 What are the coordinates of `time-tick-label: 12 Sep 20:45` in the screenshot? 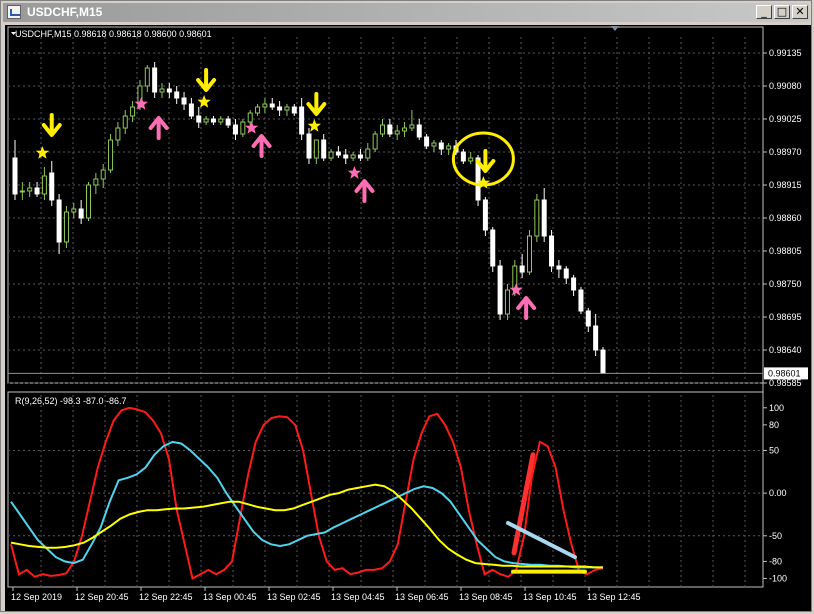 It's located at (102, 597).